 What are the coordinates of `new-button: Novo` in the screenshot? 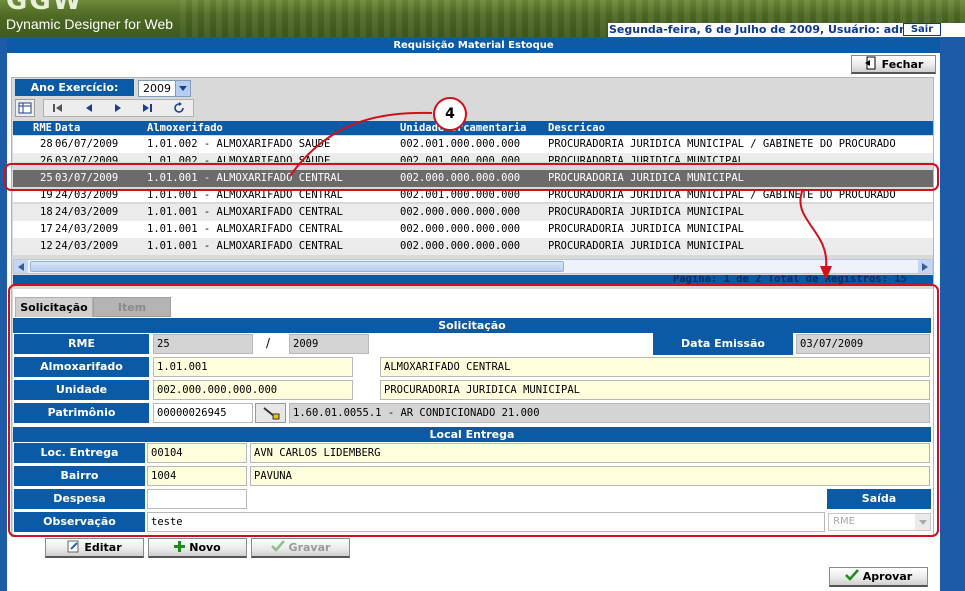 It's located at (197, 548).